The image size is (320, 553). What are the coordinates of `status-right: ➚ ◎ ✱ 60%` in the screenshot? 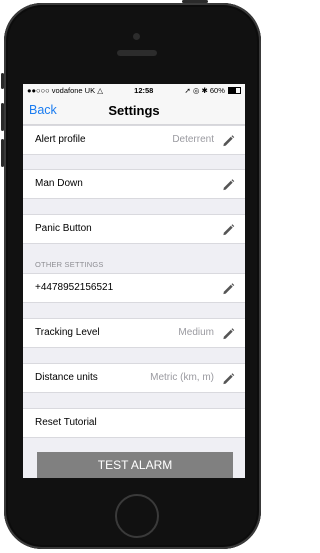 It's located at (213, 90).